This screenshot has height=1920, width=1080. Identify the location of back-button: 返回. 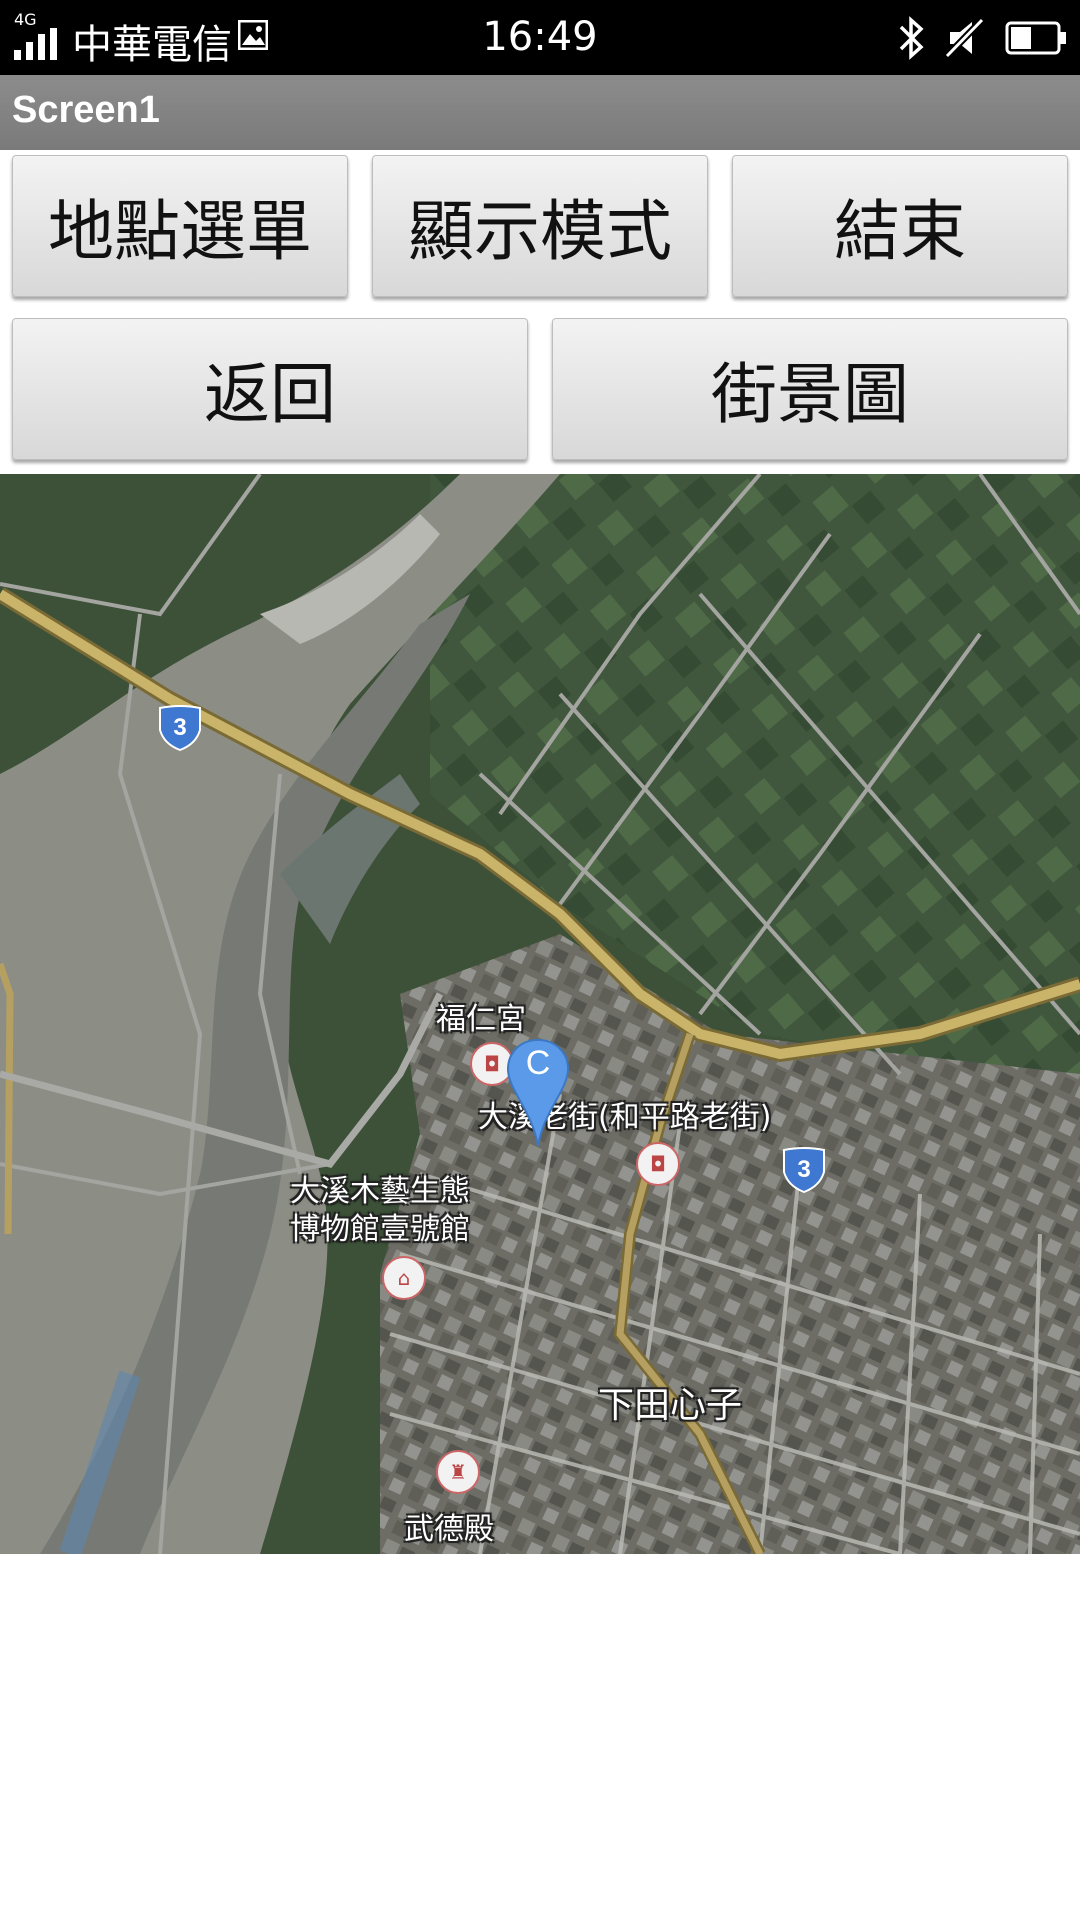
(270, 389).